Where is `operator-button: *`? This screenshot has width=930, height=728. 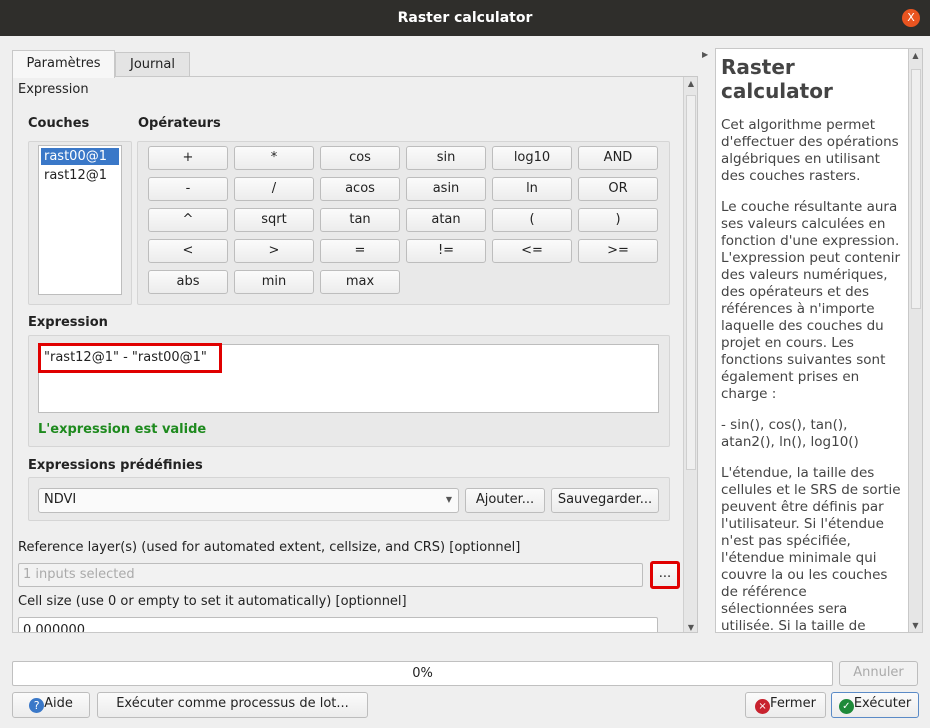 operator-button: * is located at coordinates (274, 158).